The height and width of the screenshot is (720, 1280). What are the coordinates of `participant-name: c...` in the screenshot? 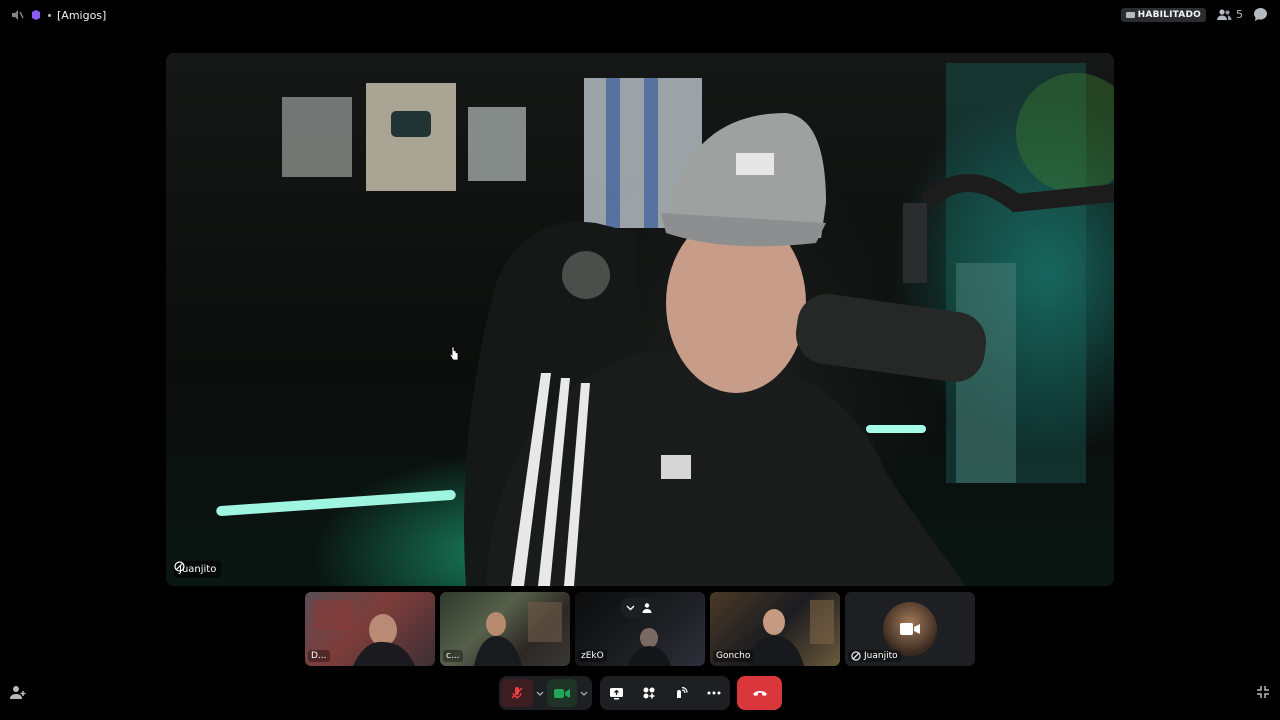 It's located at (453, 656).